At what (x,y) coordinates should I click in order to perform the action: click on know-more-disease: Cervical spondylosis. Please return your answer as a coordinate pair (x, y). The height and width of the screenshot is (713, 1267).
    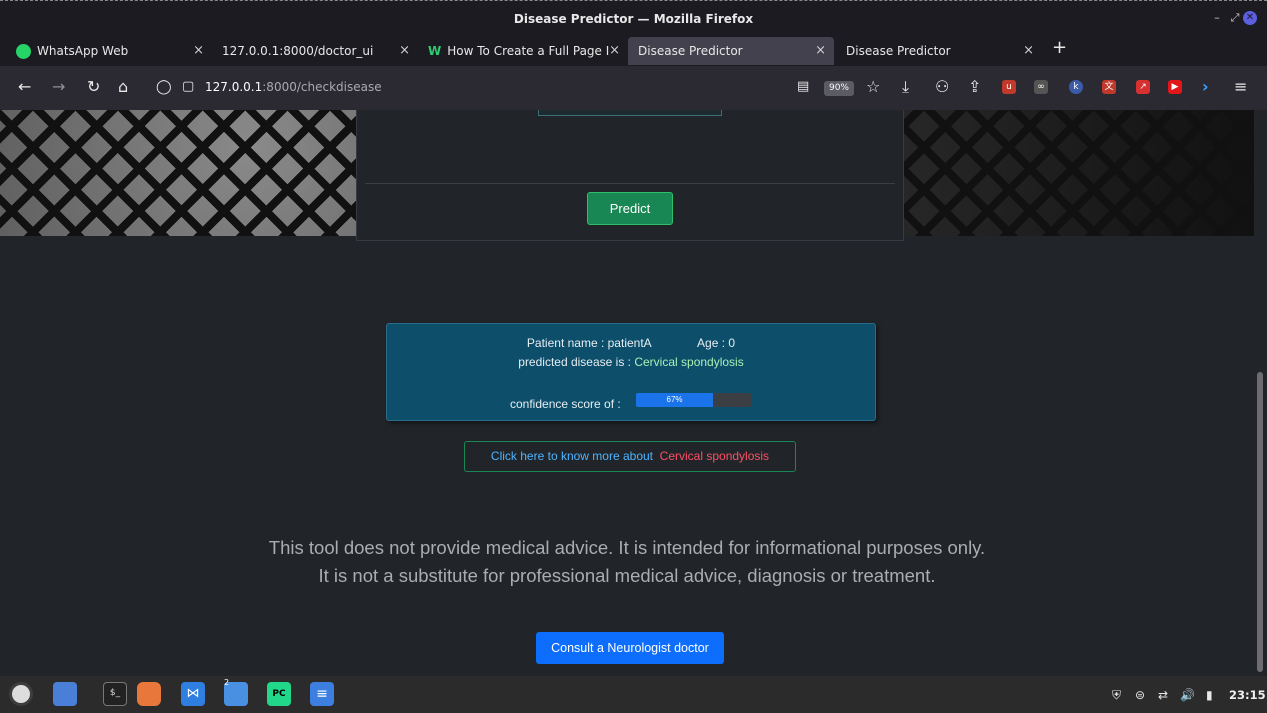
    Looking at the image, I should click on (714, 456).